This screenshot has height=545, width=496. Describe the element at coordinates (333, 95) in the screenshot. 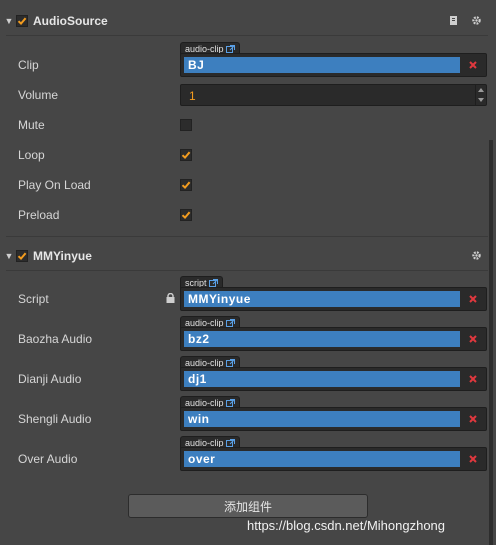

I see `volume-input: 1` at that location.